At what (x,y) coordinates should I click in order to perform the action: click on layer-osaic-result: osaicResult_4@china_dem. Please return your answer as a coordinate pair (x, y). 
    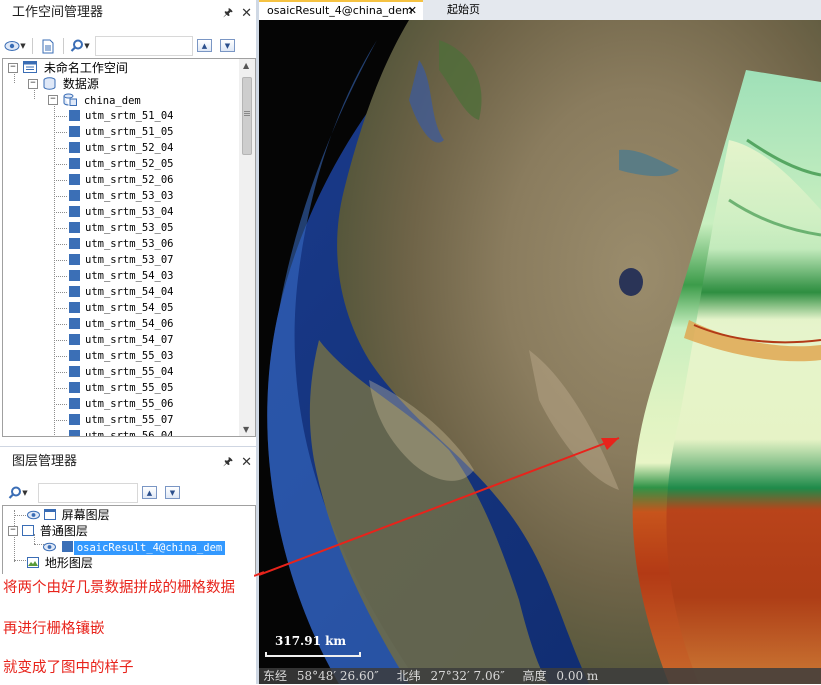
    Looking at the image, I should click on (134, 547).